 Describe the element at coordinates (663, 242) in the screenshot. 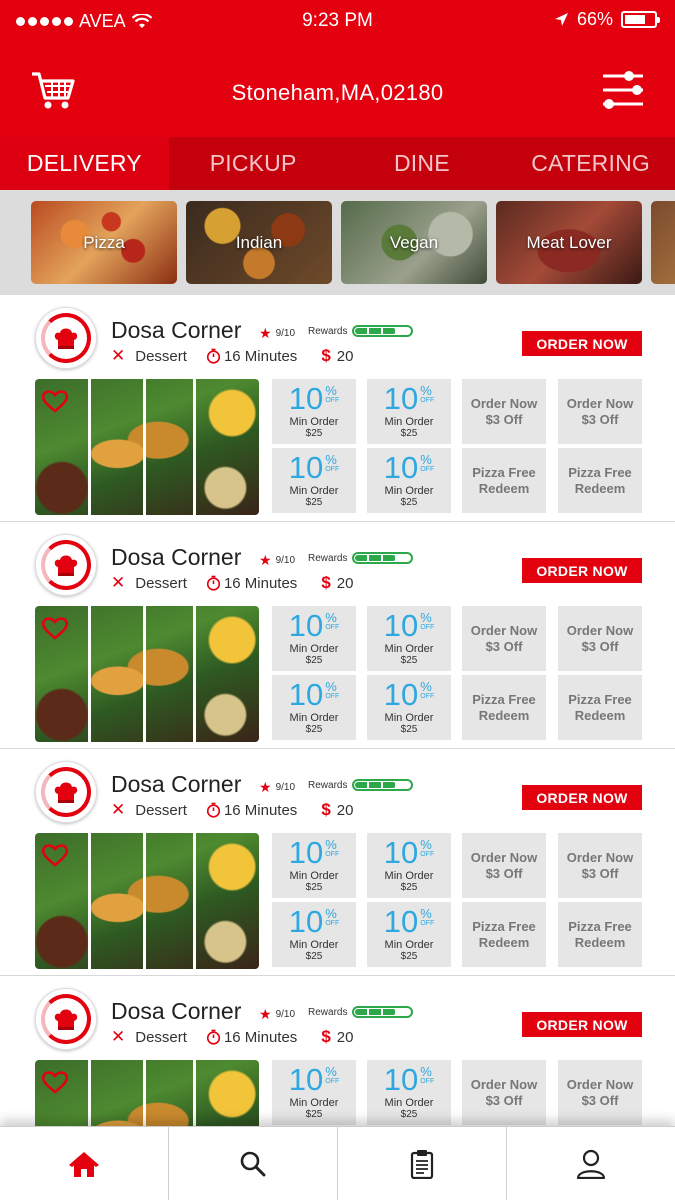

I see `category-more` at that location.